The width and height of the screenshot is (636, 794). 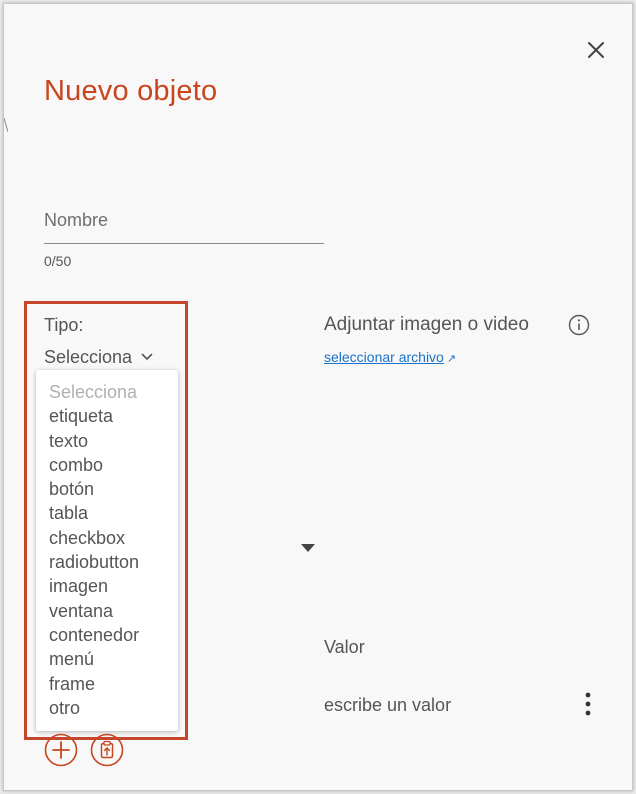 I want to click on clipboard-upload-icon, so click(x=107, y=750).